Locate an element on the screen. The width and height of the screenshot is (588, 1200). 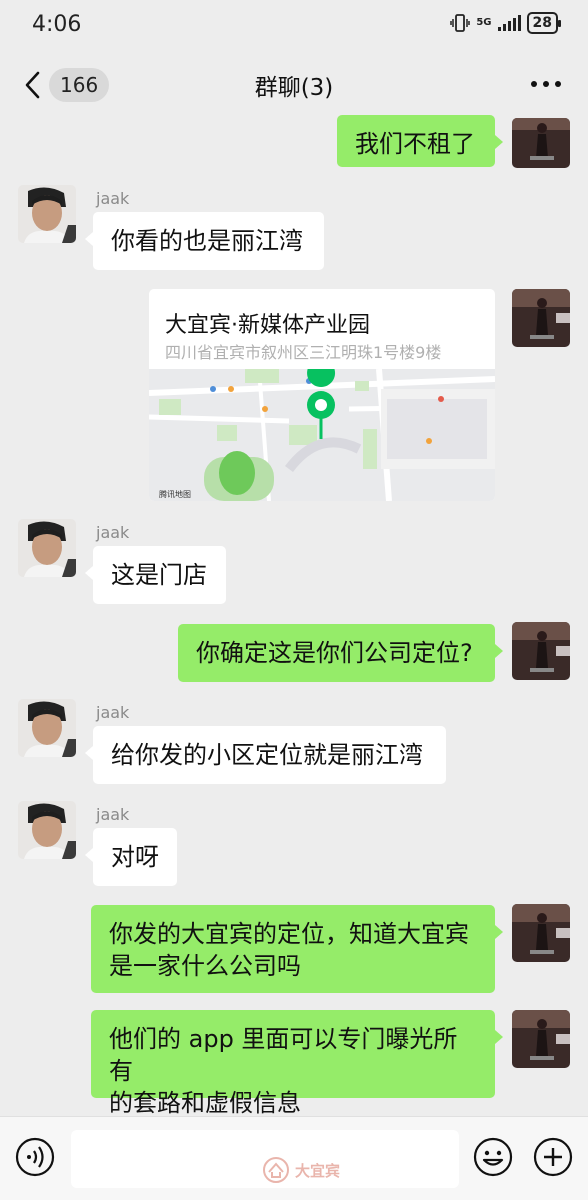
network-type: 5G is located at coordinates (484, 22).